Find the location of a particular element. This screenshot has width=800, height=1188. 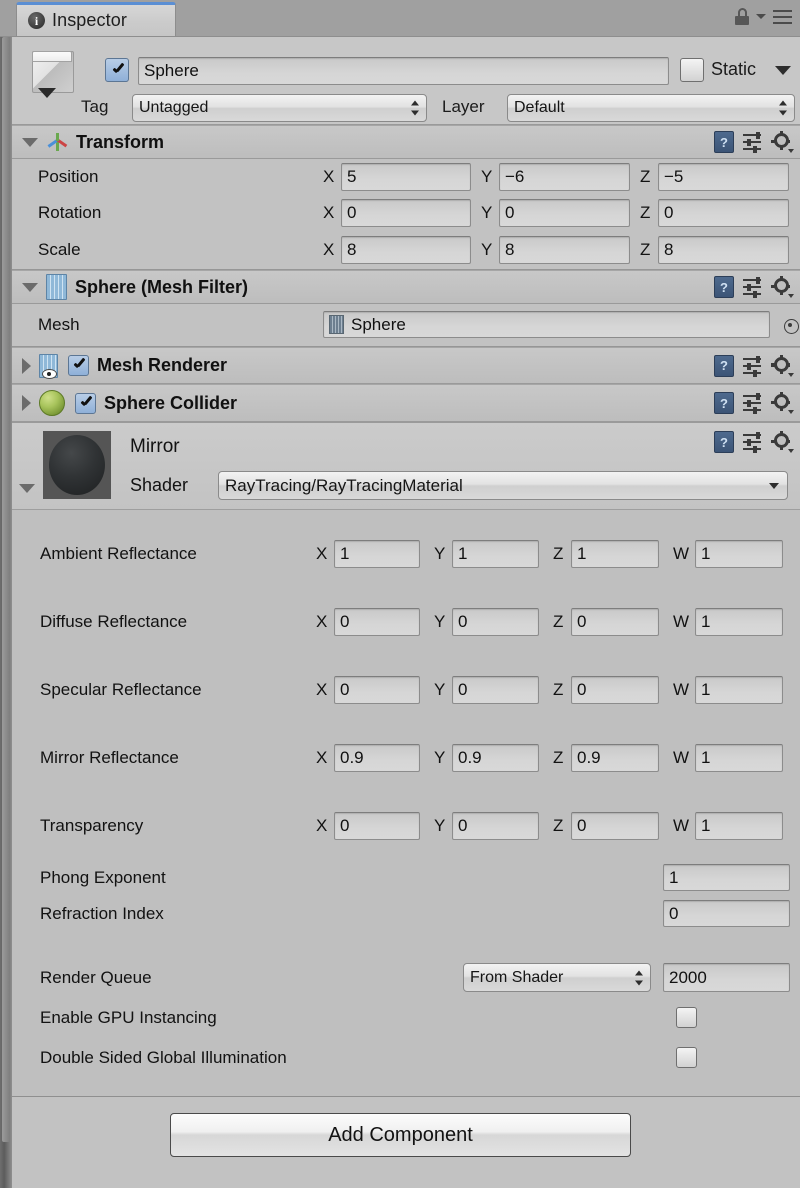

render-queue-label: Render Queue is located at coordinates (96, 977).